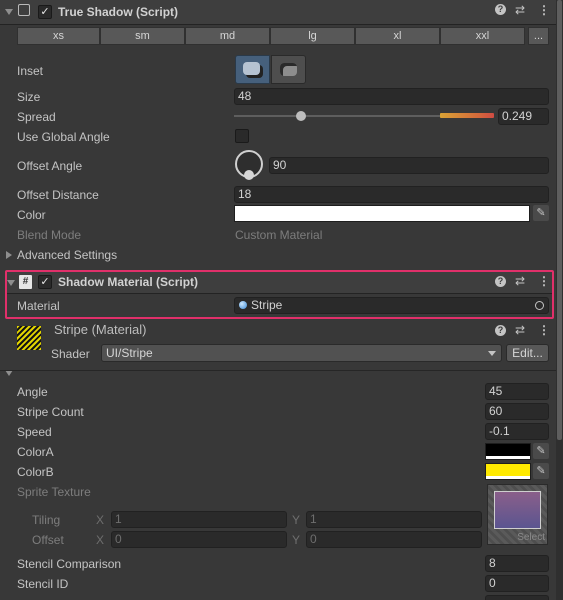 The height and width of the screenshot is (600, 563). I want to click on object-picker-icon, so click(539, 305).